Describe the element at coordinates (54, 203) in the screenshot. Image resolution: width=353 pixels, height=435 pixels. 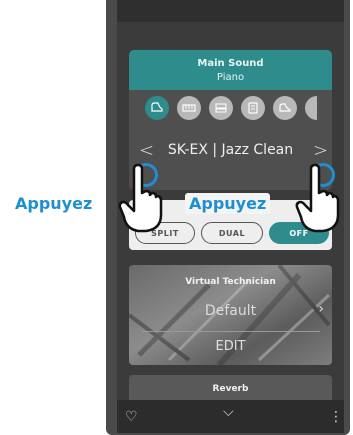
I see `left-tap-callout: Appuyez` at that location.